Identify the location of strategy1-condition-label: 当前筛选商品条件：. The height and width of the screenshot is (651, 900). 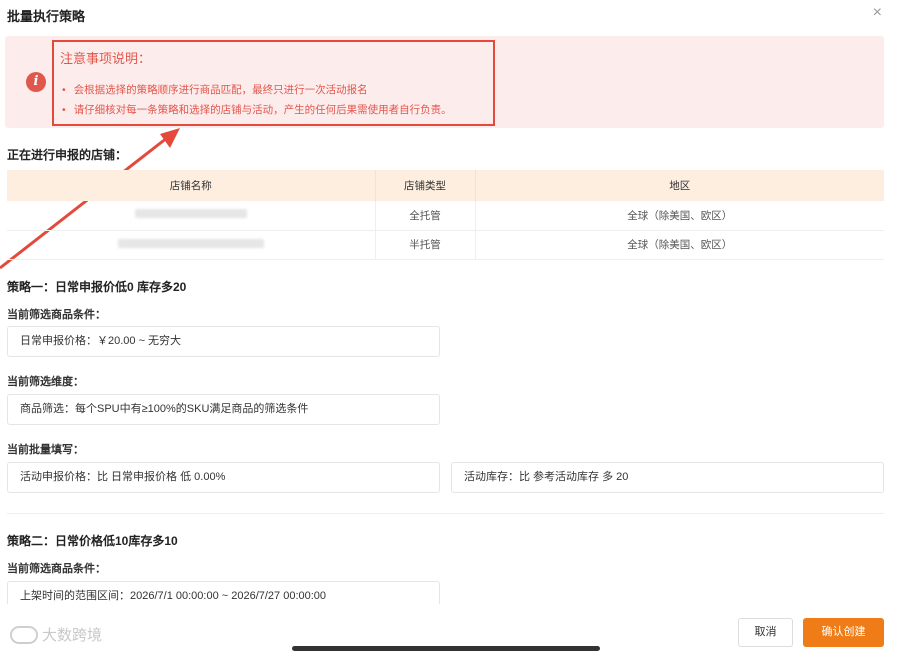
(56, 315).